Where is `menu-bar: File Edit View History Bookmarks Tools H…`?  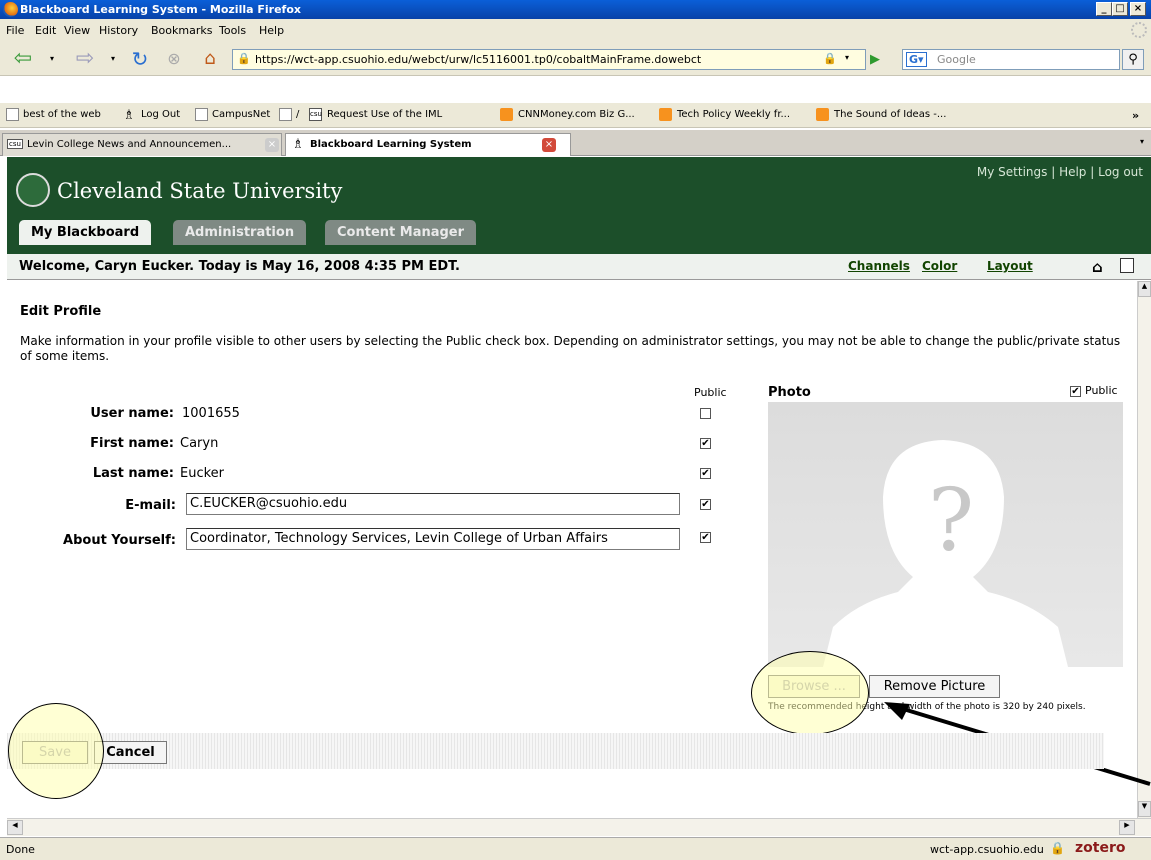
menu-bar: File Edit View History Bookmarks Tools H… is located at coordinates (575, 30).